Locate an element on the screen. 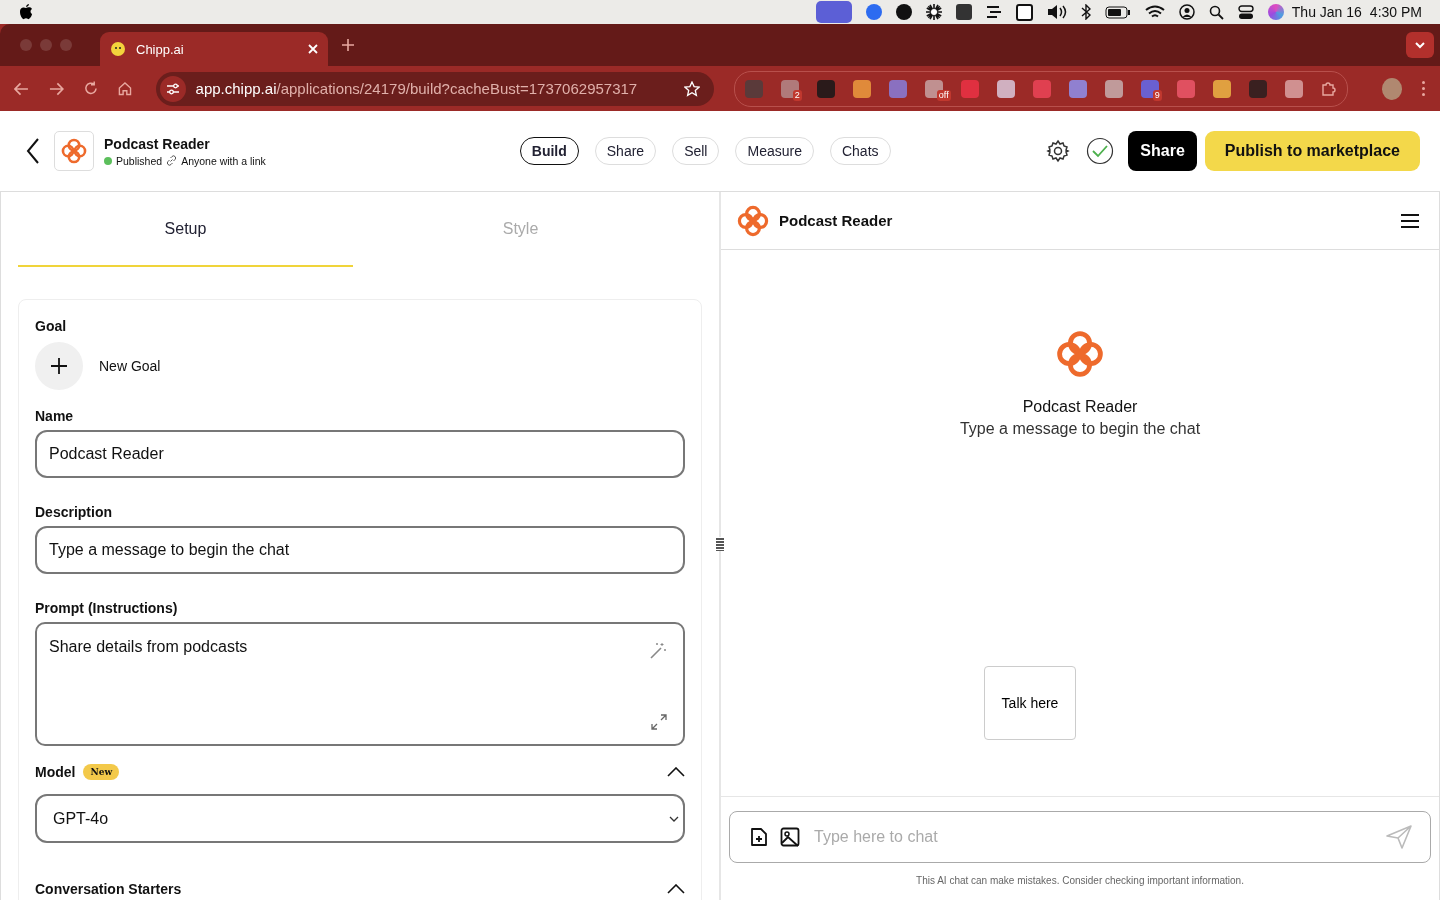 Image resolution: width=1440 pixels, height=900 pixels. chevron-down-icon is located at coordinates (1420, 45).